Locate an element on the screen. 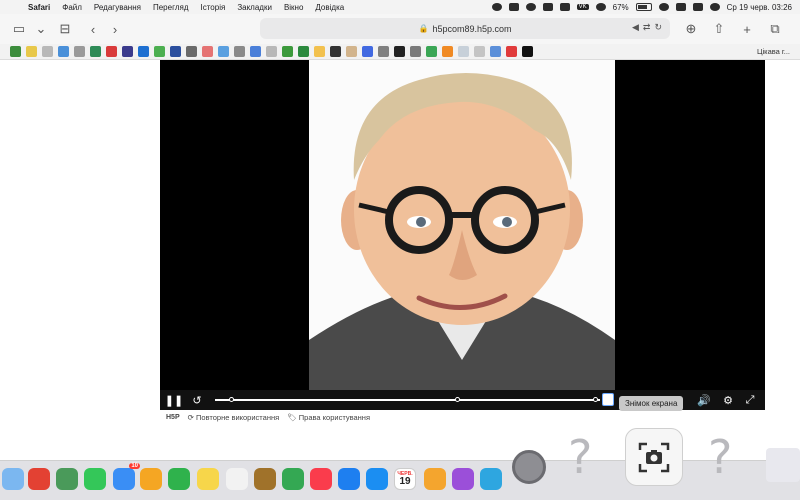  translate-icon: ⇄ is located at coordinates (647, 27).